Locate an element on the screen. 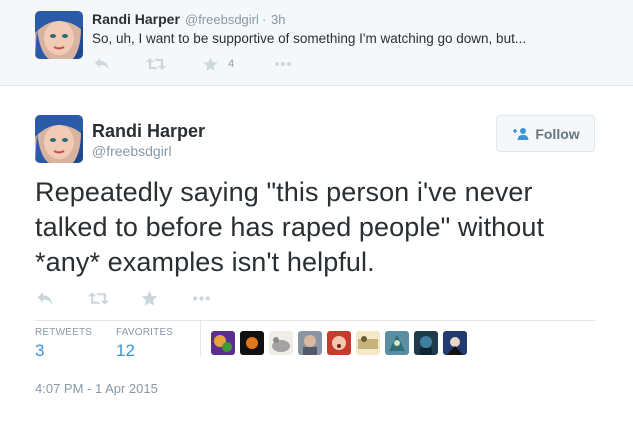  tweet-timestamp: 4:07 PM - 1 Apr 2015 is located at coordinates (96, 388).